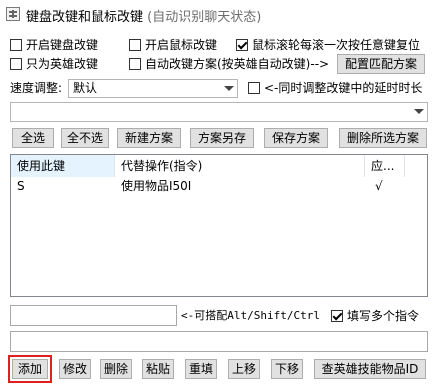 Image resolution: width=438 pixels, height=386 pixels. What do you see at coordinates (201, 369) in the screenshot?
I see `refill-button: 重填` at bounding box center [201, 369].